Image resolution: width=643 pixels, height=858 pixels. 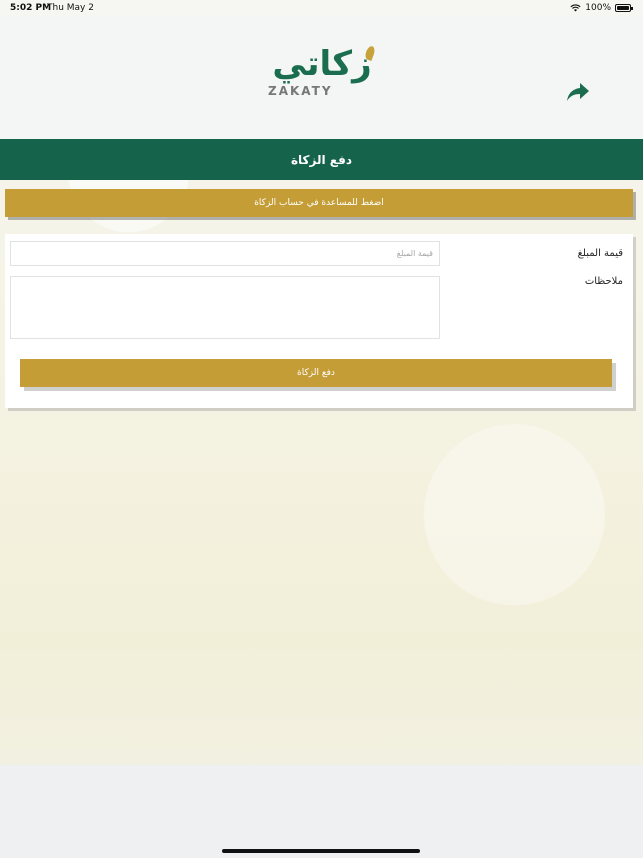 I want to click on page-title: دفع الزكاة, so click(x=321, y=159).